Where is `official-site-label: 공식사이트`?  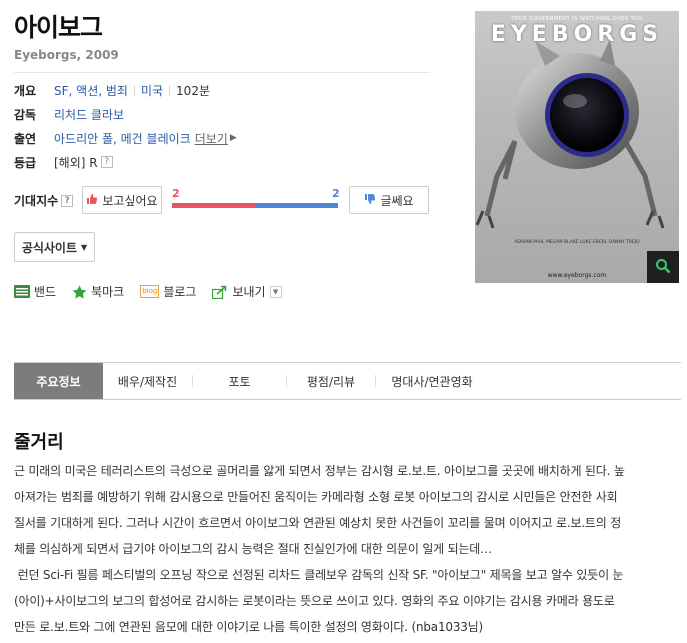
official-site-label: 공식사이트 is located at coordinates (49, 247).